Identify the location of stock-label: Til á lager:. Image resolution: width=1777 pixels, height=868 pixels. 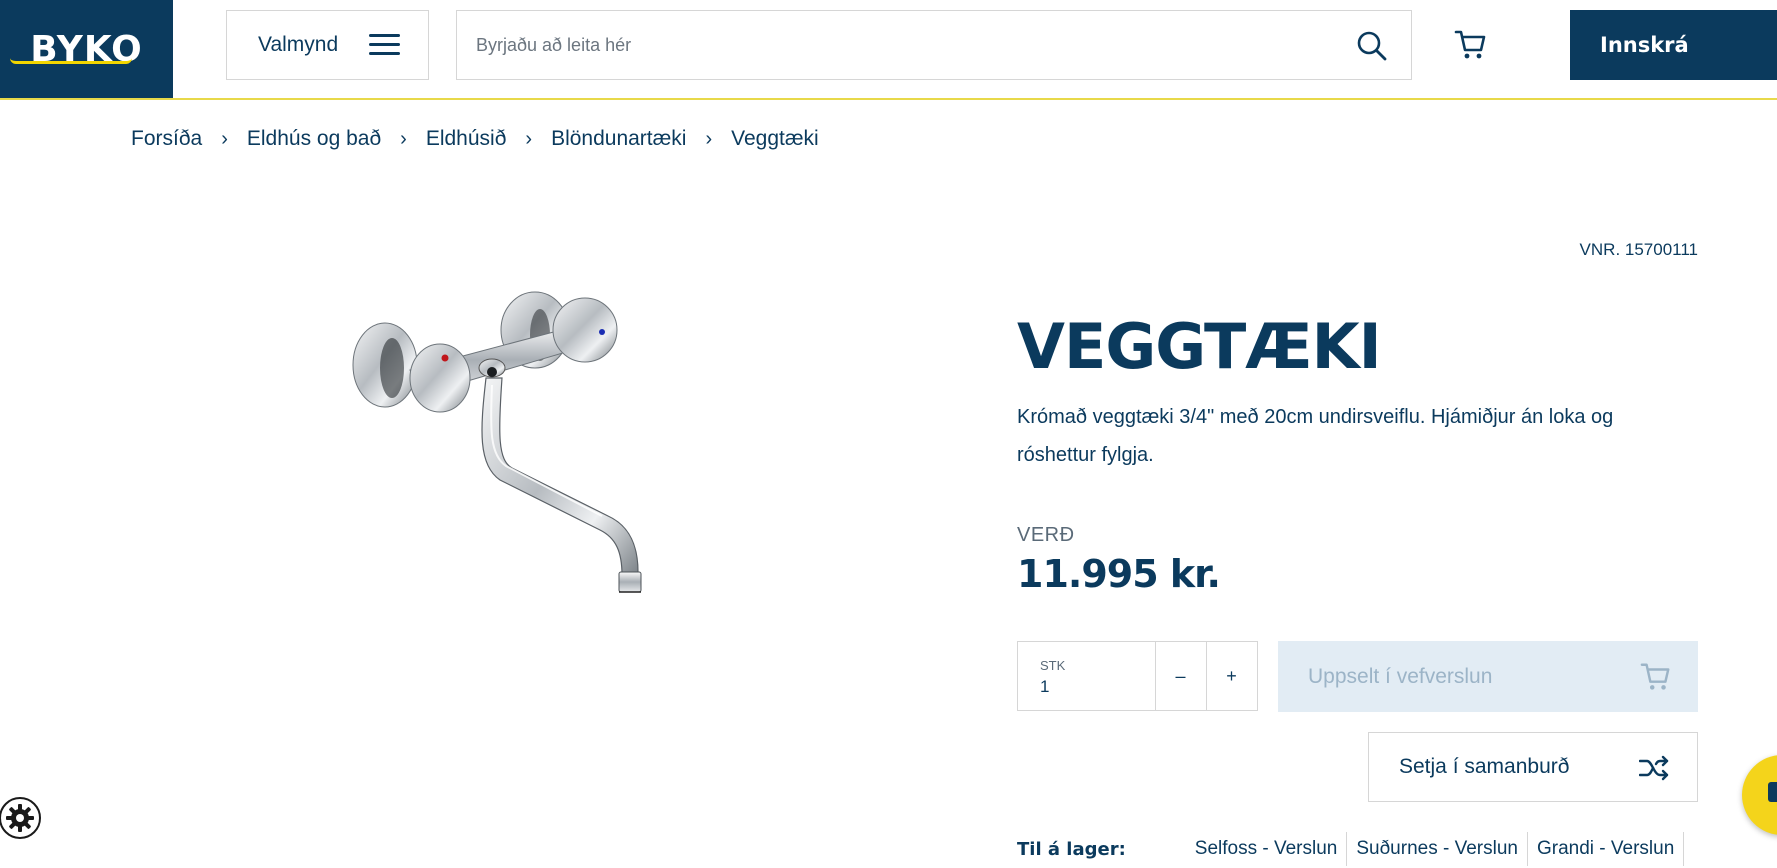
(1071, 849).